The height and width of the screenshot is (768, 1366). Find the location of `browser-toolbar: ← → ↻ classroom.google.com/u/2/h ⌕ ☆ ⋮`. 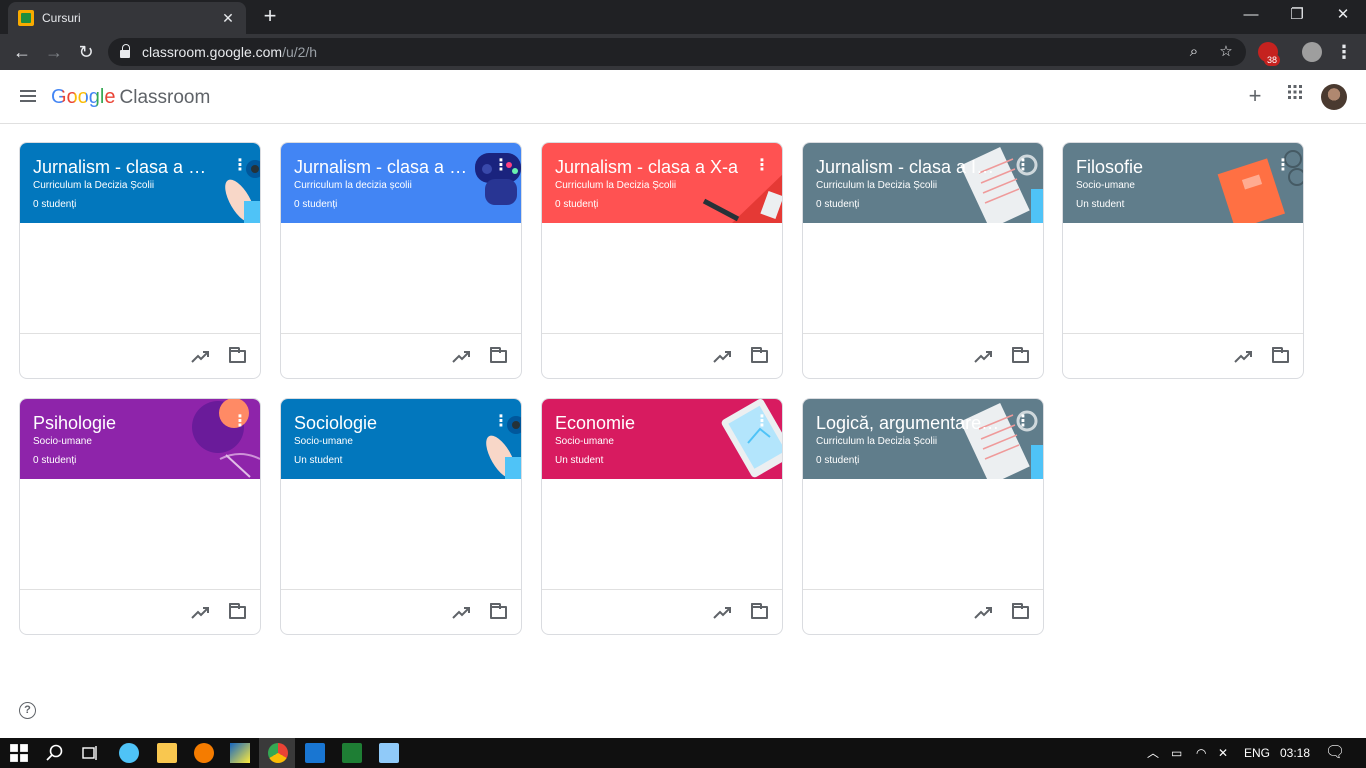

browser-toolbar: ← → ↻ classroom.google.com/u/2/h ⌕ ☆ ⋮ is located at coordinates (683, 52).